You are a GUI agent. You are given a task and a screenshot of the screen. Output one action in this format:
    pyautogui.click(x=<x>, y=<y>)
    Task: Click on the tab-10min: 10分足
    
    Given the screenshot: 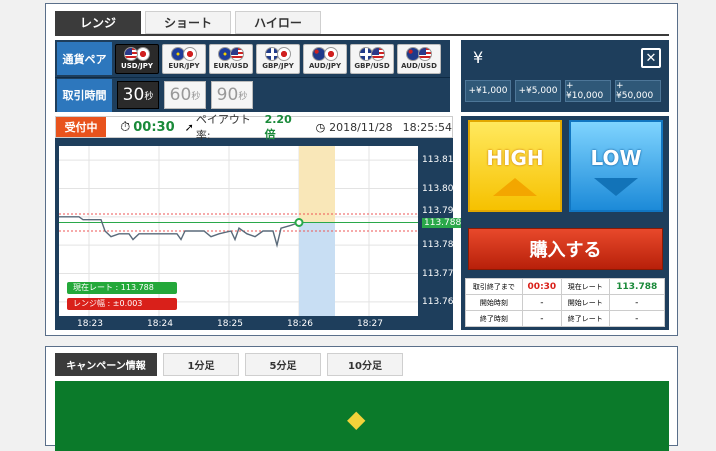 What is the action you would take?
    pyautogui.click(x=365, y=364)
    